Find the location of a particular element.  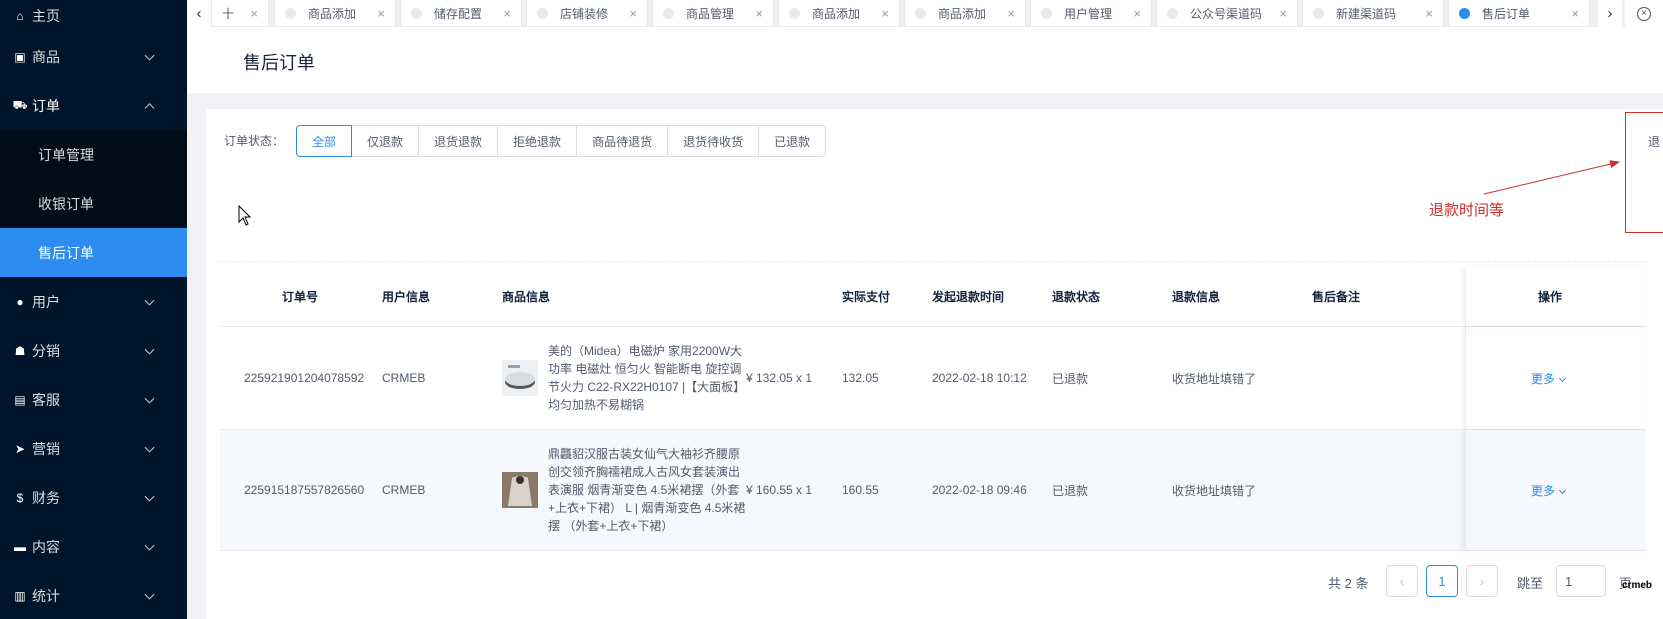

refund-time: 2022-02-18 09:46 is located at coordinates (979, 490).